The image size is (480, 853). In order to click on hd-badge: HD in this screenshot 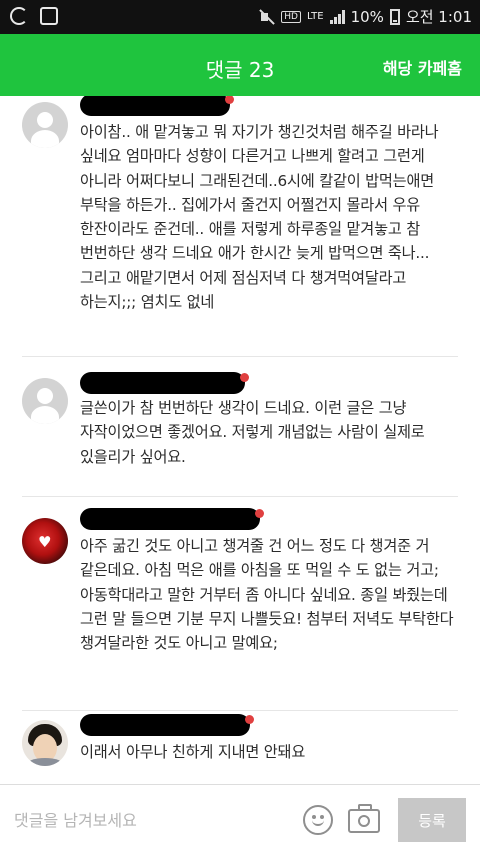, I will do `click(291, 16)`.